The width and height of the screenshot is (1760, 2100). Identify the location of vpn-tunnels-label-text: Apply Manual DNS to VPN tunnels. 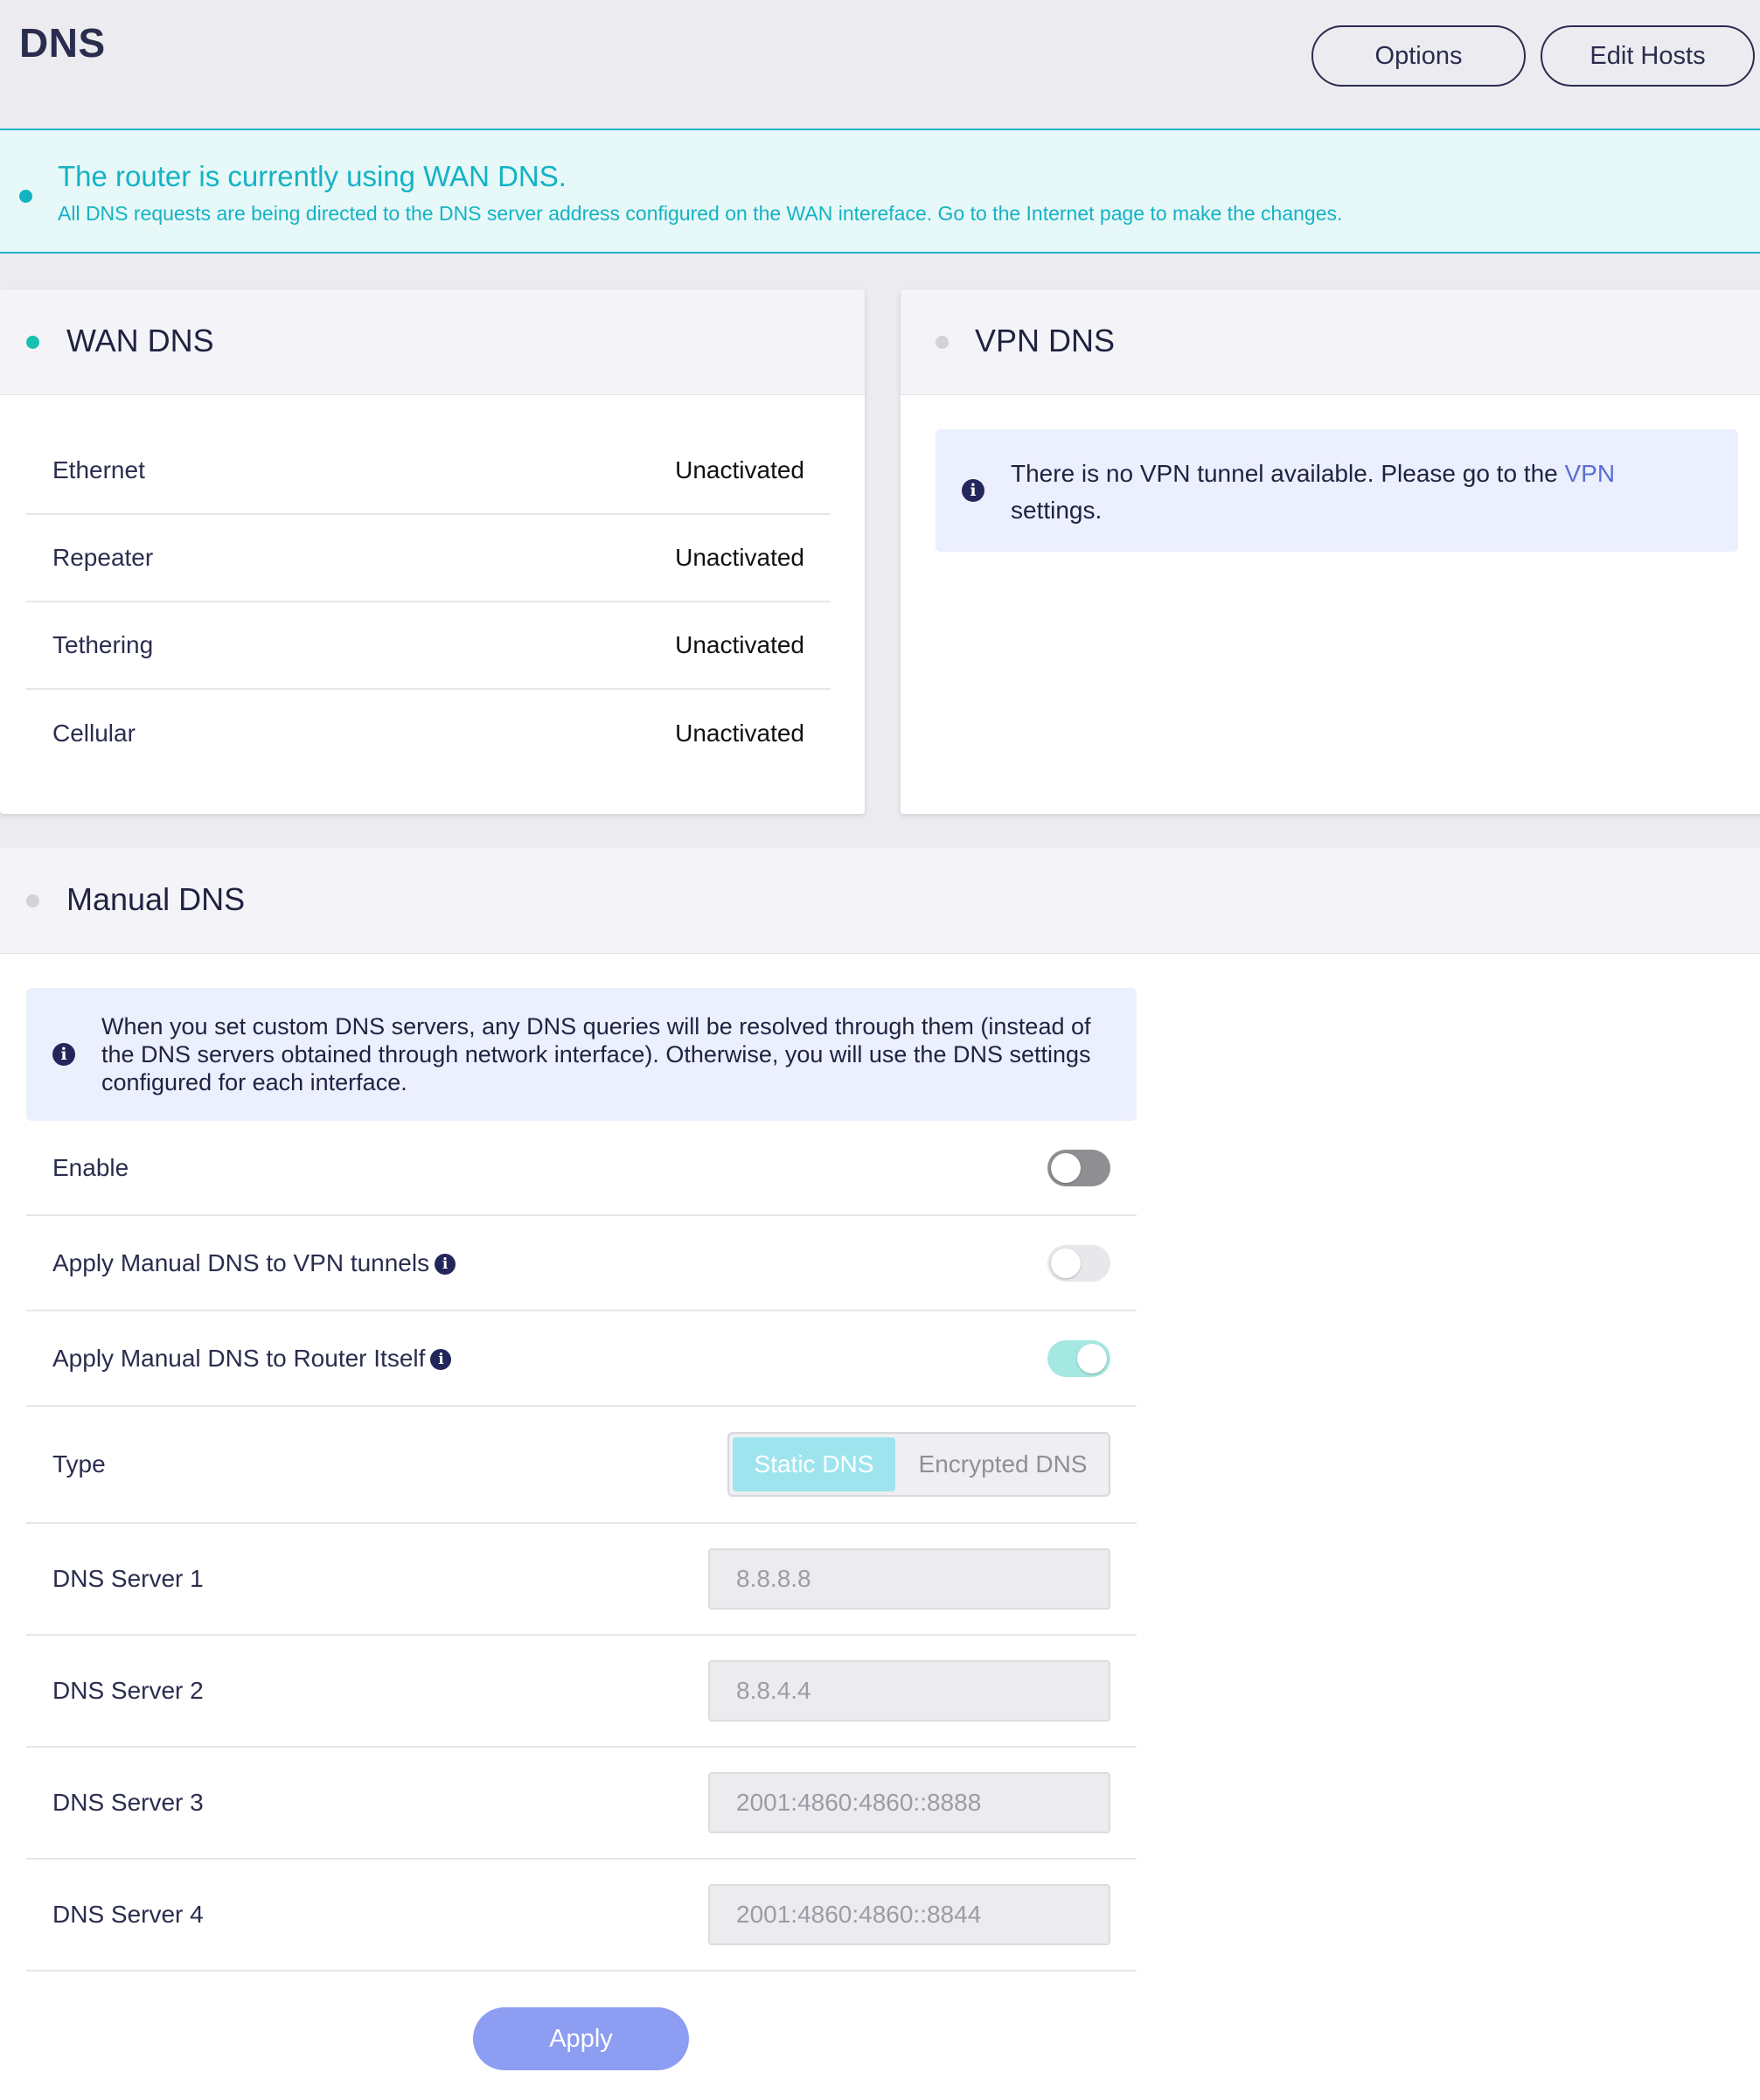
(241, 1262).